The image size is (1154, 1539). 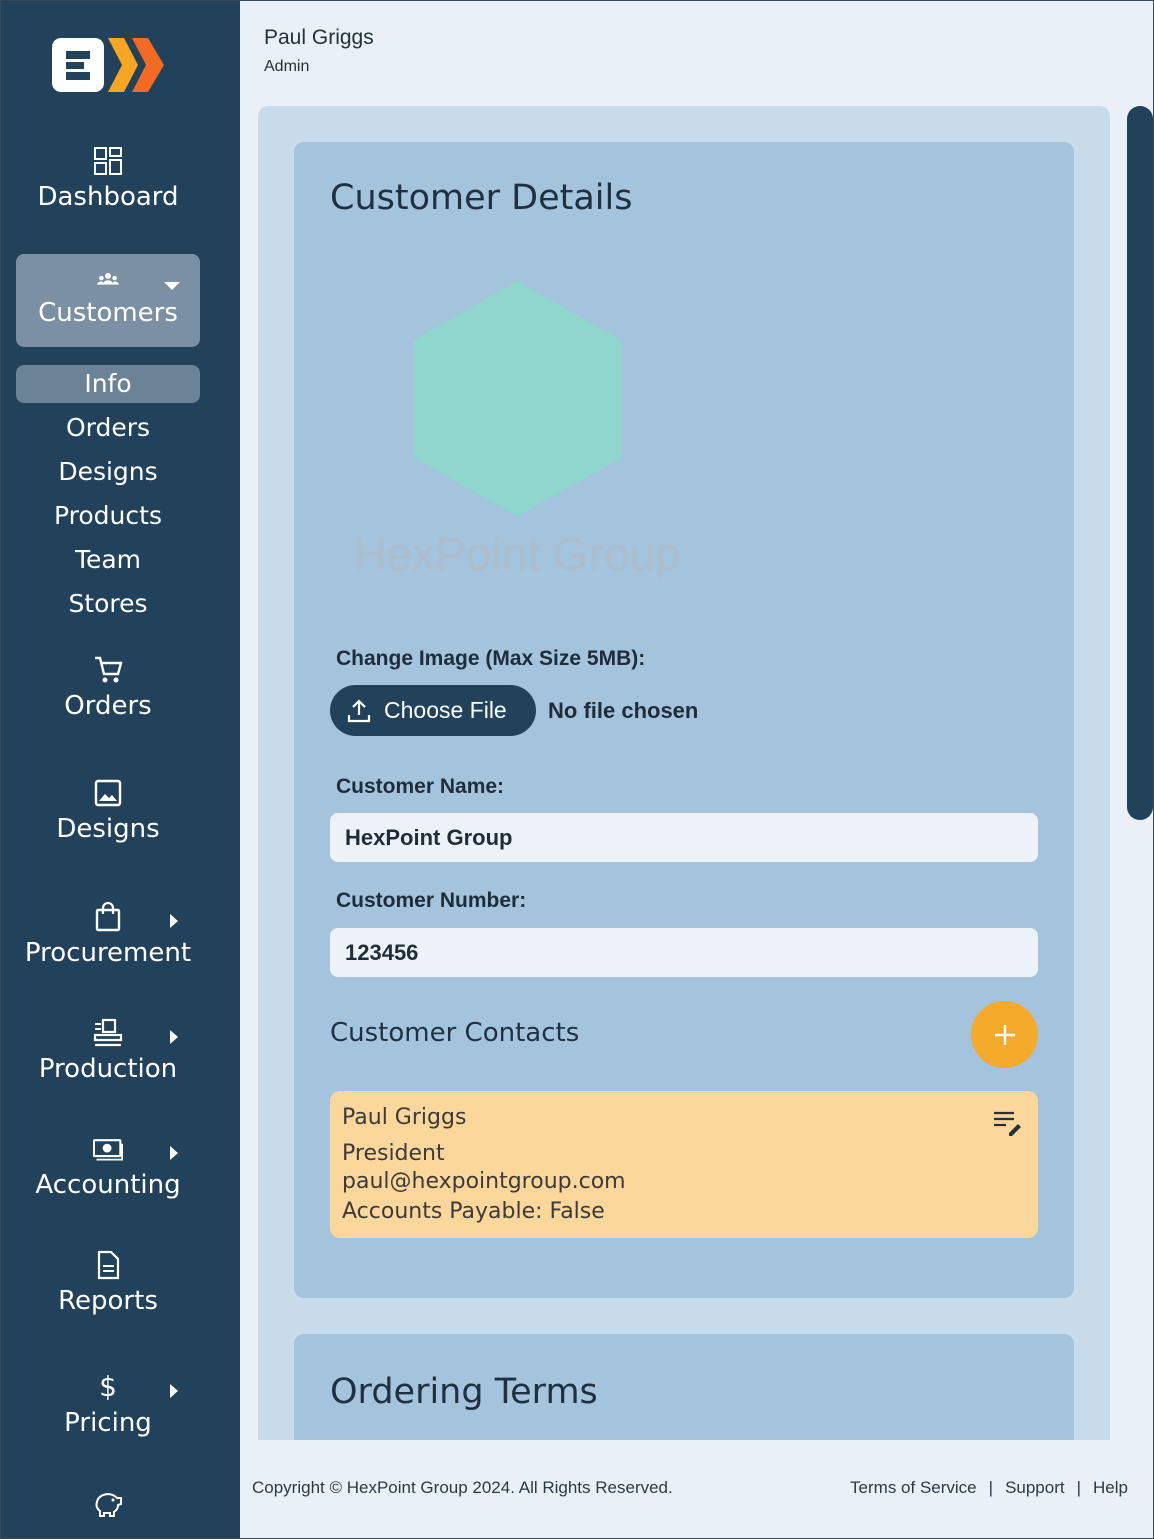 What do you see at coordinates (431, 900) in the screenshot?
I see `customer-number-label: Customer Number:` at bounding box center [431, 900].